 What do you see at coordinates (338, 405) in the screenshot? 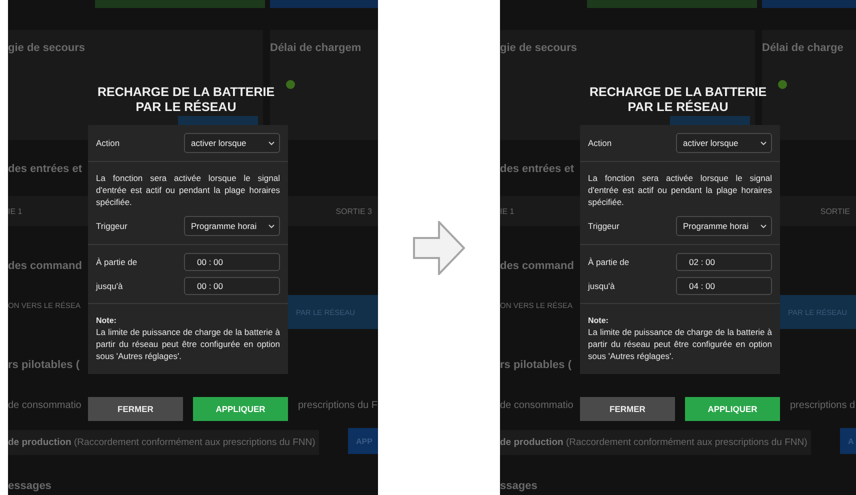
I see `background-text: prescriptions du F` at bounding box center [338, 405].